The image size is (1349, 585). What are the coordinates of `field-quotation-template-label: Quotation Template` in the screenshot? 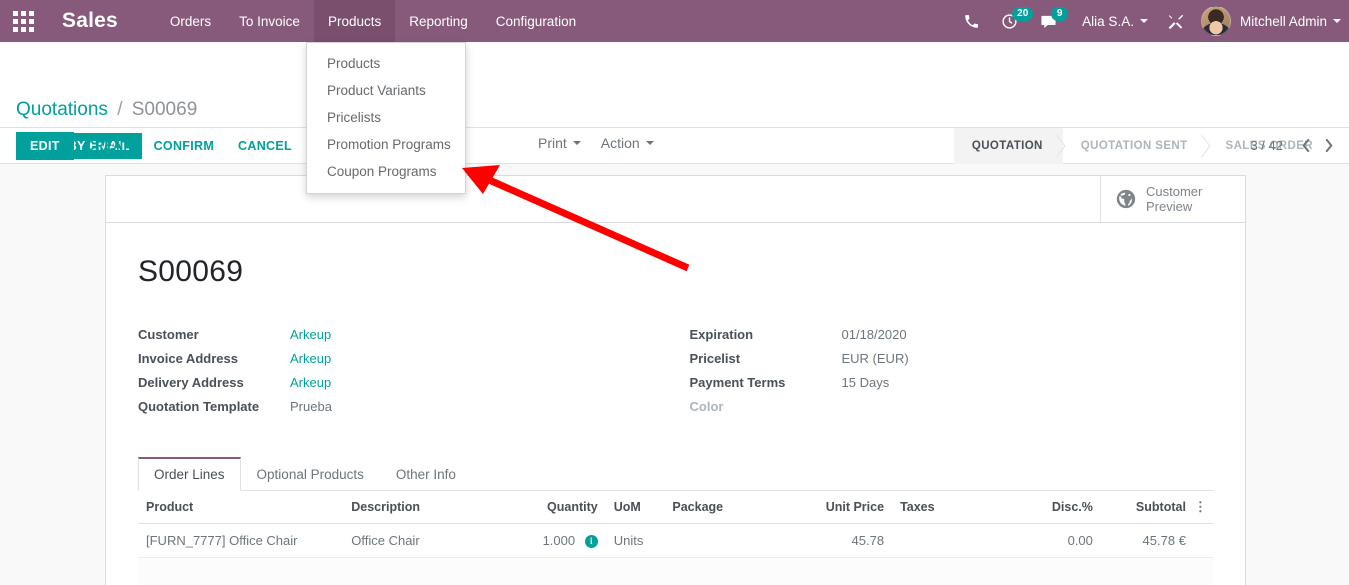 It's located at (199, 406).